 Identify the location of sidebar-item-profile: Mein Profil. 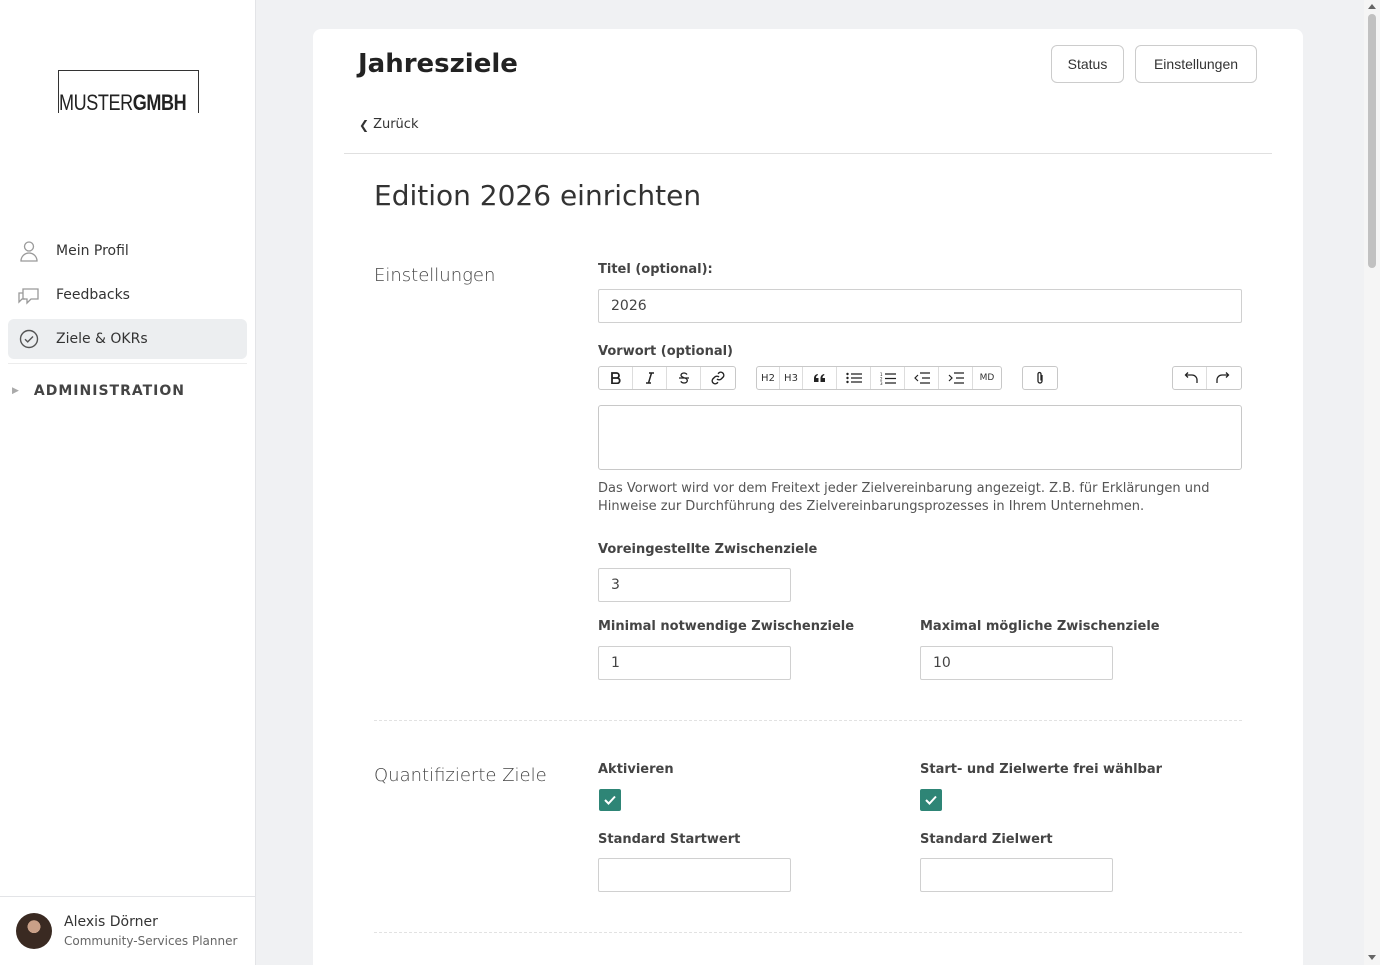
(127, 251).